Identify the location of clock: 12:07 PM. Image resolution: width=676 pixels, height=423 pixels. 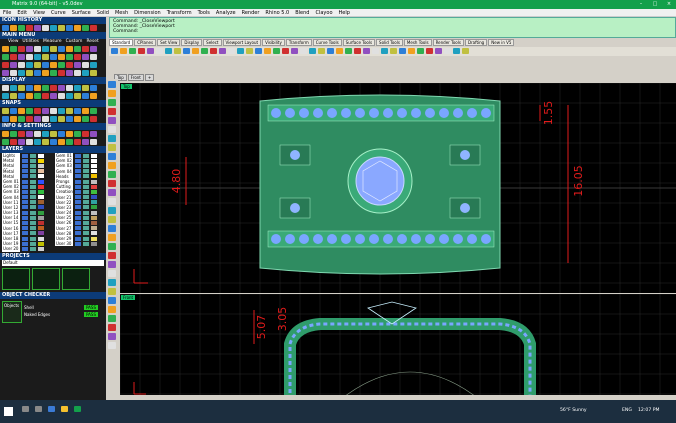
(648, 410).